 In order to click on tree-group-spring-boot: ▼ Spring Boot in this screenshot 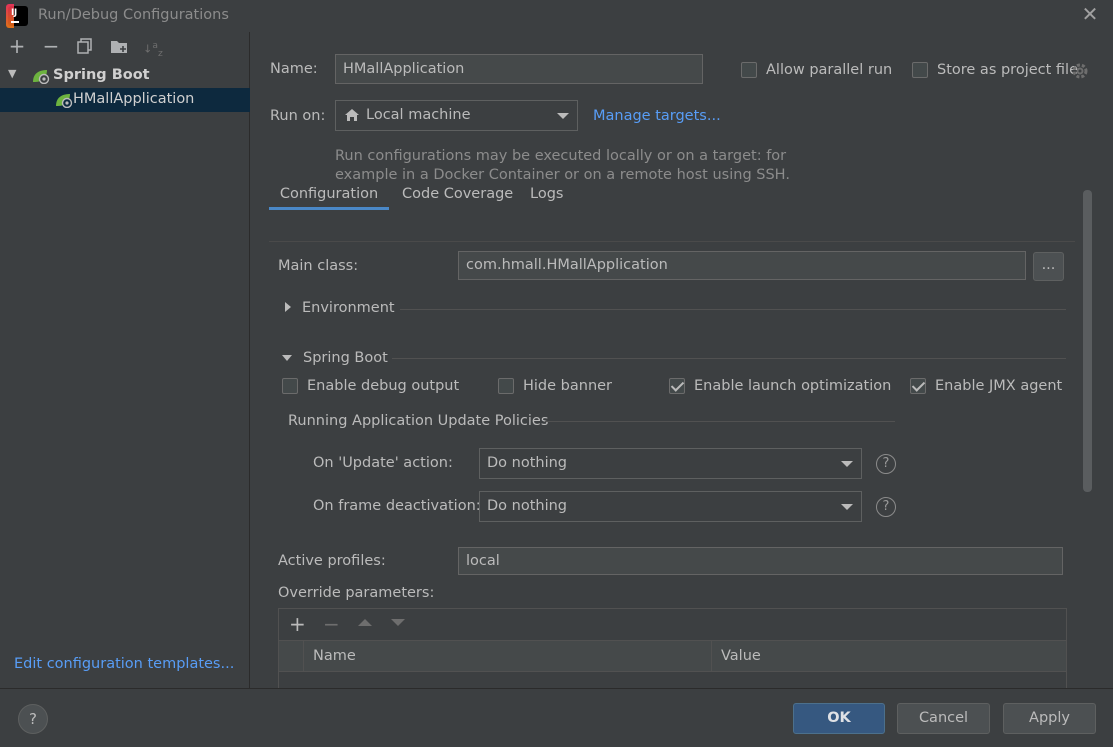, I will do `click(125, 76)`.